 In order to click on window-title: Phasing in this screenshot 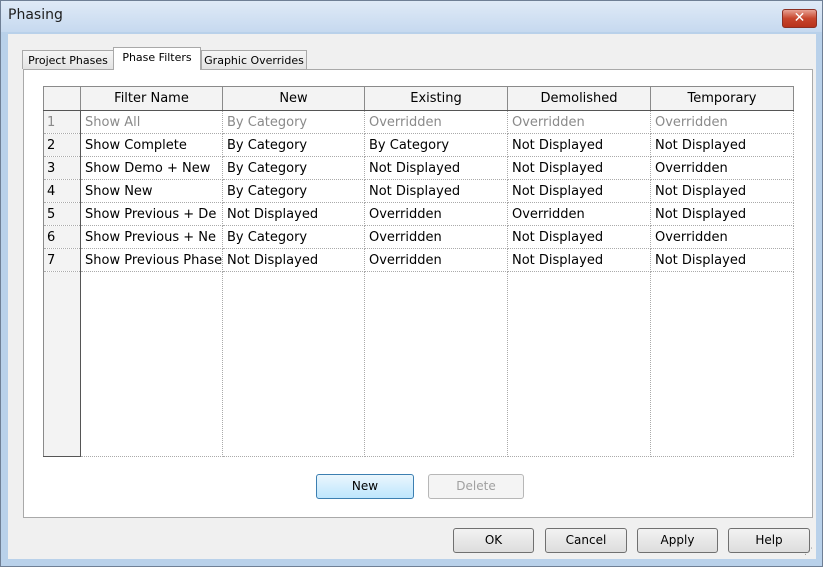, I will do `click(35, 15)`.